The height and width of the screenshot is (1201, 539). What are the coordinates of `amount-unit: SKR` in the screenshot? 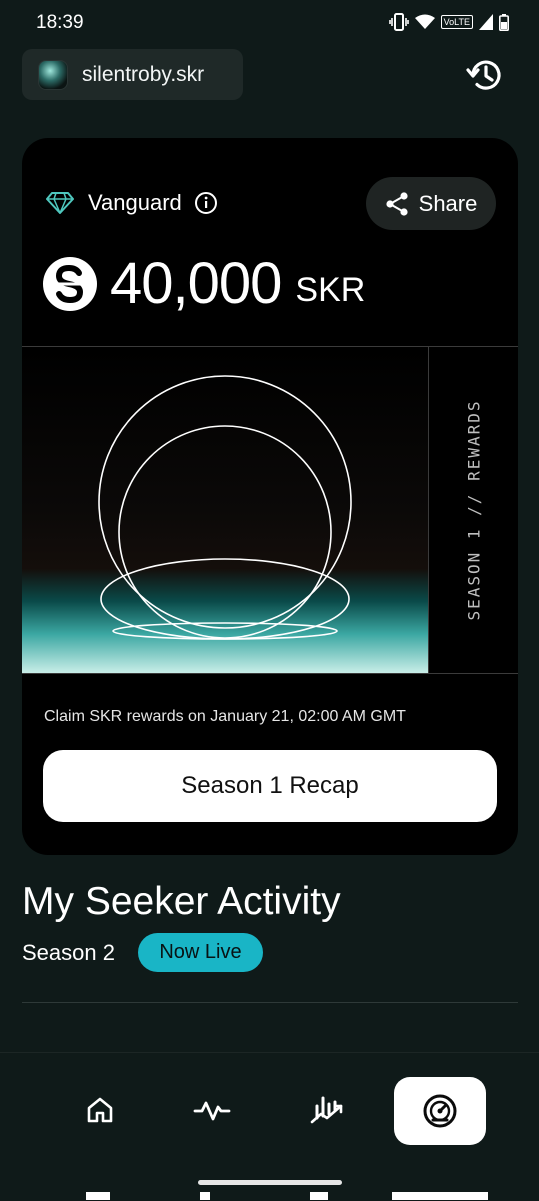 It's located at (330, 290).